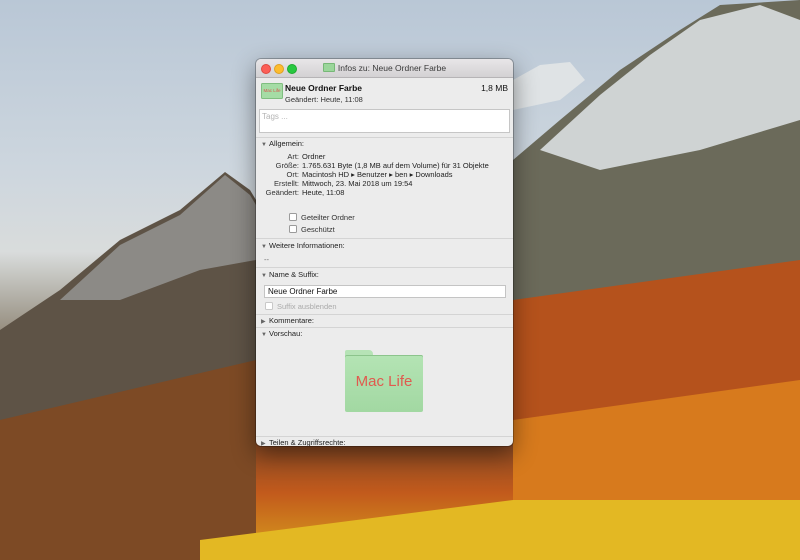  I want to click on section-more-info: ▼ Weitere Informationen: --, so click(384, 252).